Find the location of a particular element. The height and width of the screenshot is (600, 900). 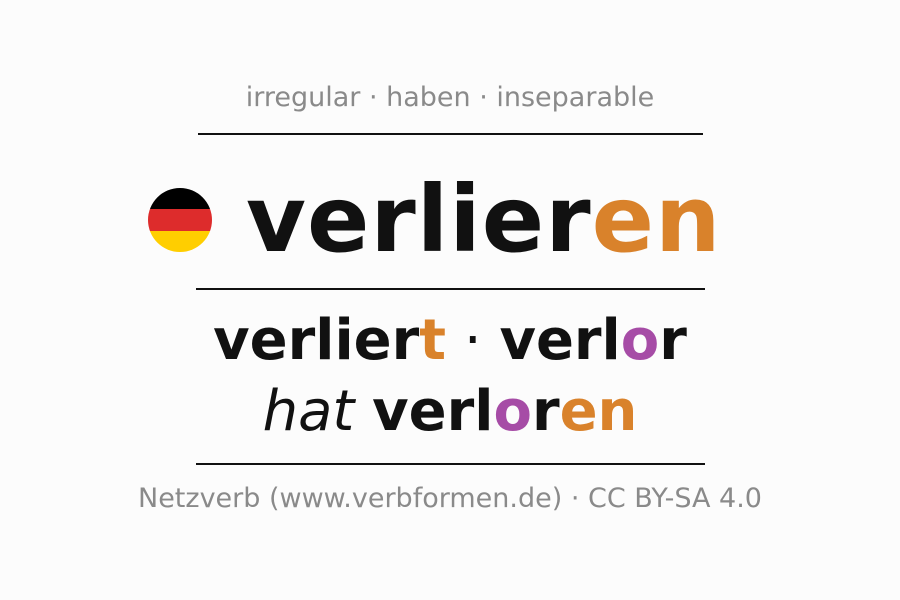

infinitive: verlieren is located at coordinates (483, 220).